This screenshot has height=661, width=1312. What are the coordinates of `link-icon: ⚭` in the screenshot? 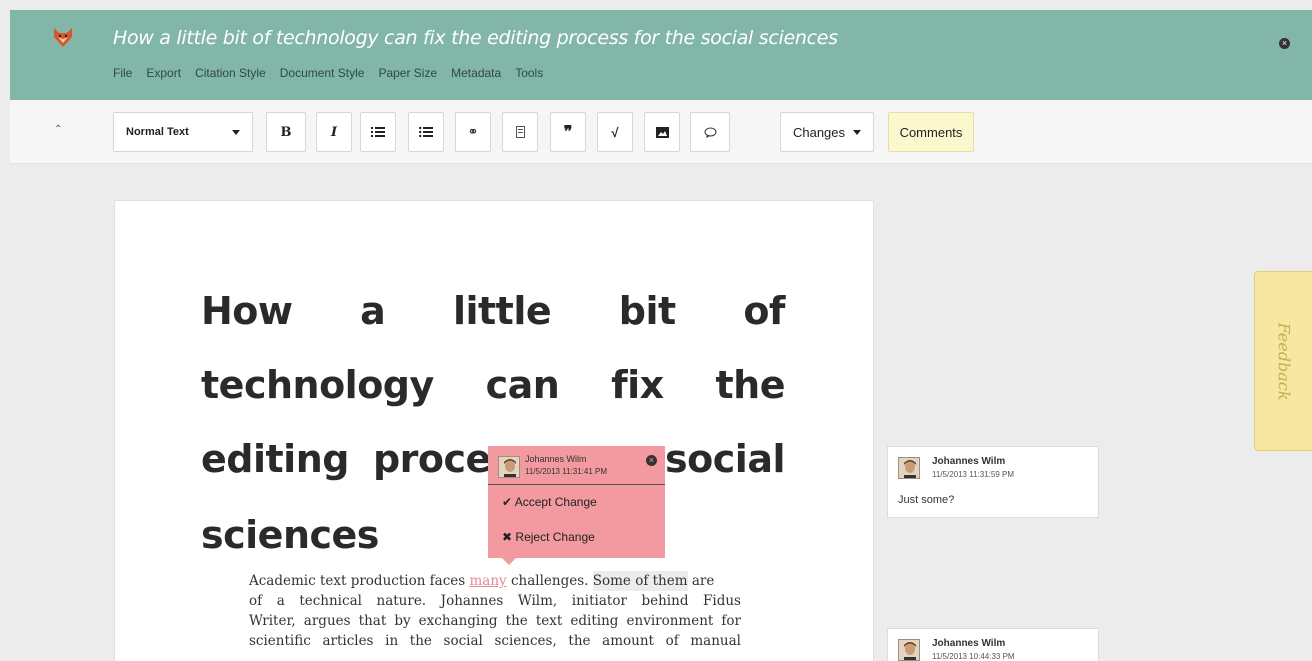 It's located at (473, 131).